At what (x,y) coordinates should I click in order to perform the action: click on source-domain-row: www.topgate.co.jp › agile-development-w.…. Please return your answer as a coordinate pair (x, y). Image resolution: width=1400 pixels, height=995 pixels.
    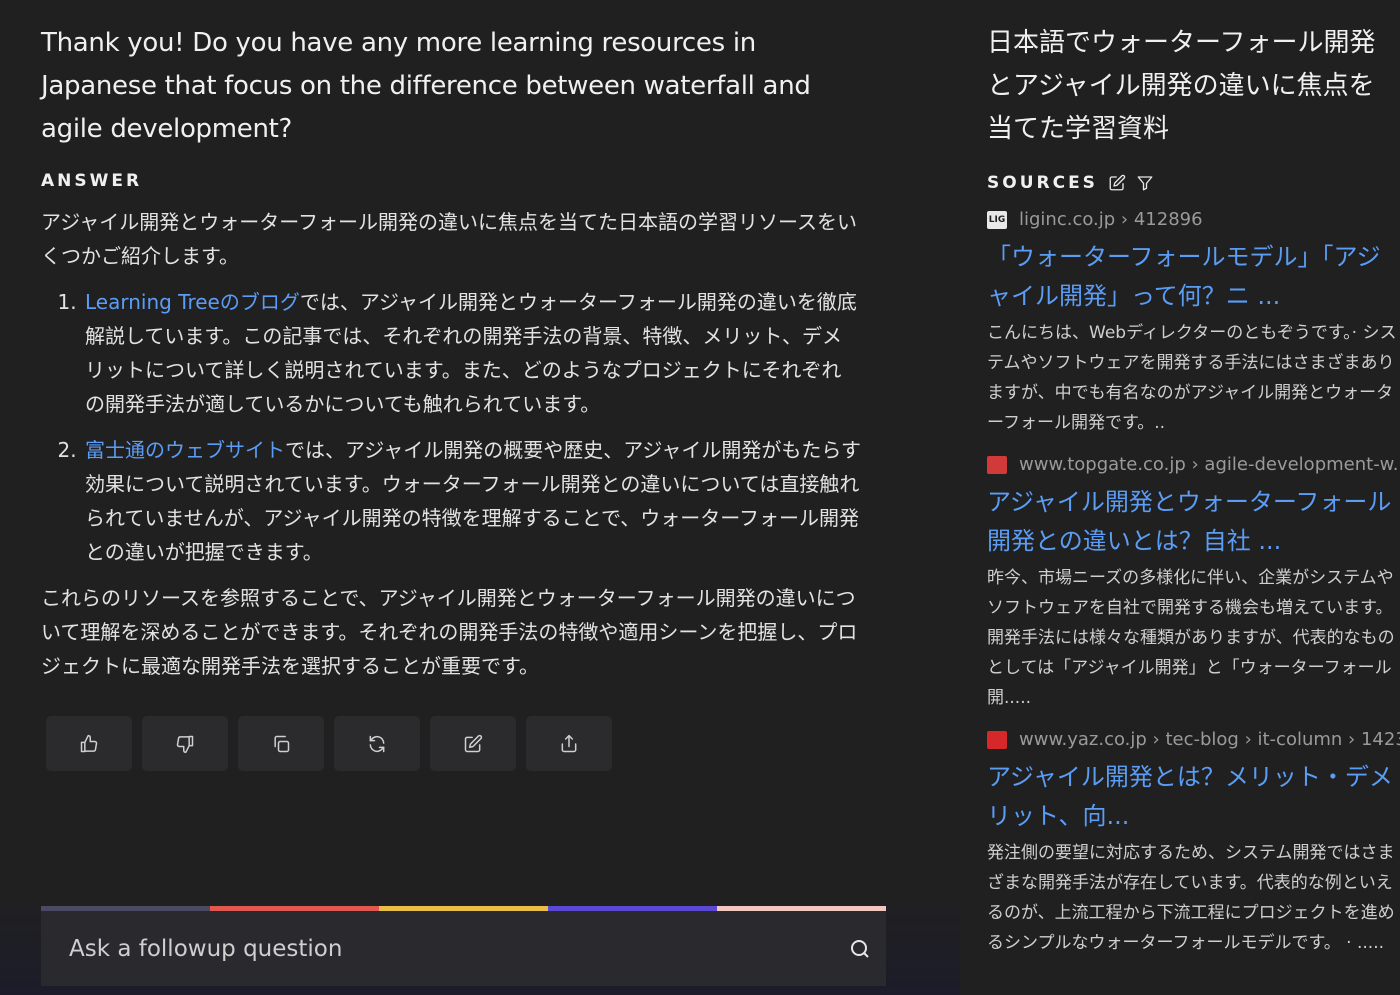
    Looking at the image, I should click on (1193, 464).